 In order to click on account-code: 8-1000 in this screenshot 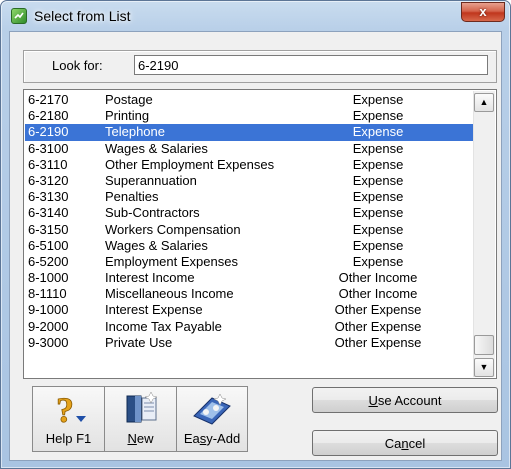, I will do `click(48, 278)`.